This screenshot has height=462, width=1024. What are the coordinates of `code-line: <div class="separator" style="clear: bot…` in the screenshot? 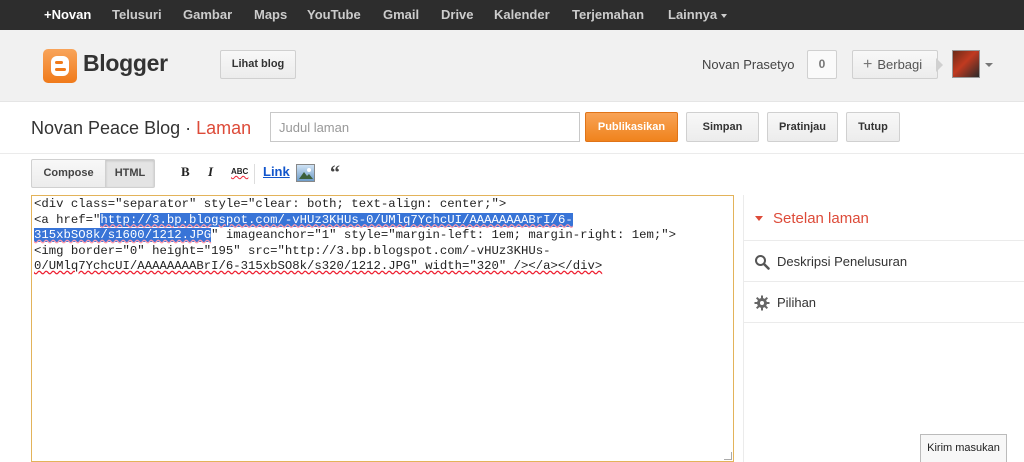 It's located at (270, 204).